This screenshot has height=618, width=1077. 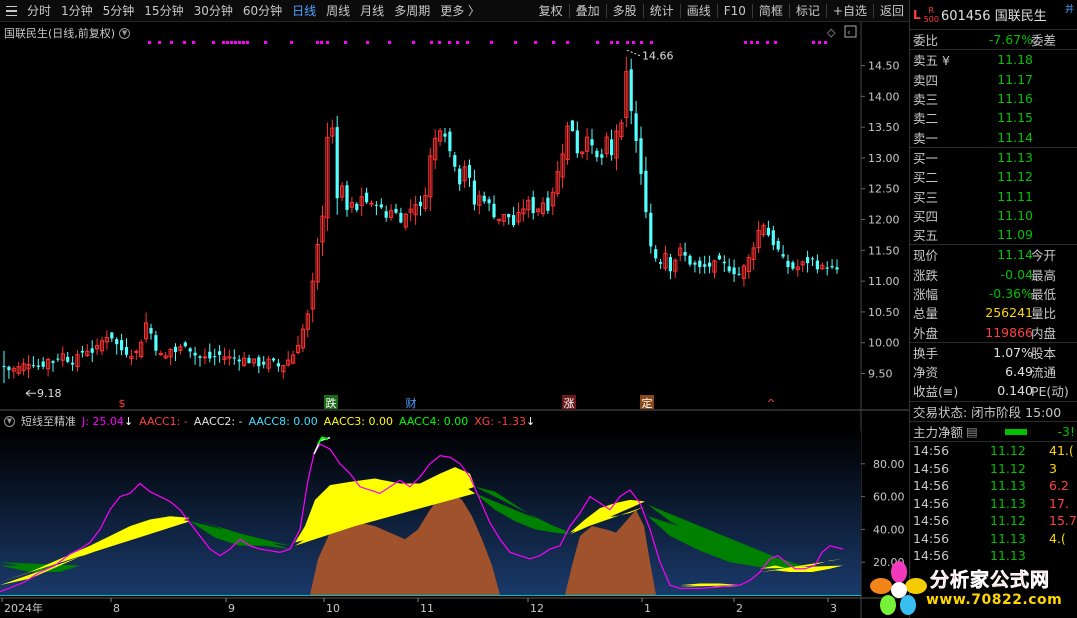 I want to click on price-tick-10: 9.50, so click(x=880, y=374).